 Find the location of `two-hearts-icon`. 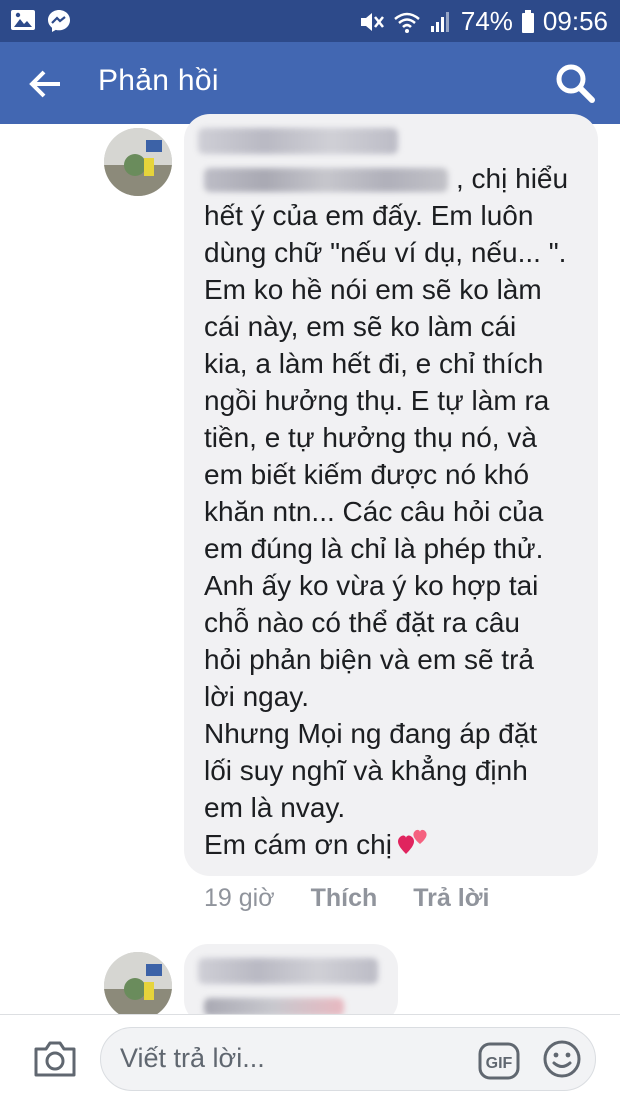

two-hearts-icon is located at coordinates (412, 841).